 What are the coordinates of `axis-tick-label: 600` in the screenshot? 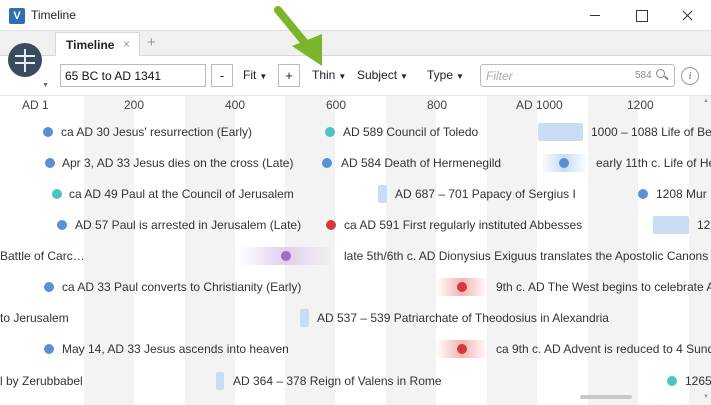 It's located at (336, 105).